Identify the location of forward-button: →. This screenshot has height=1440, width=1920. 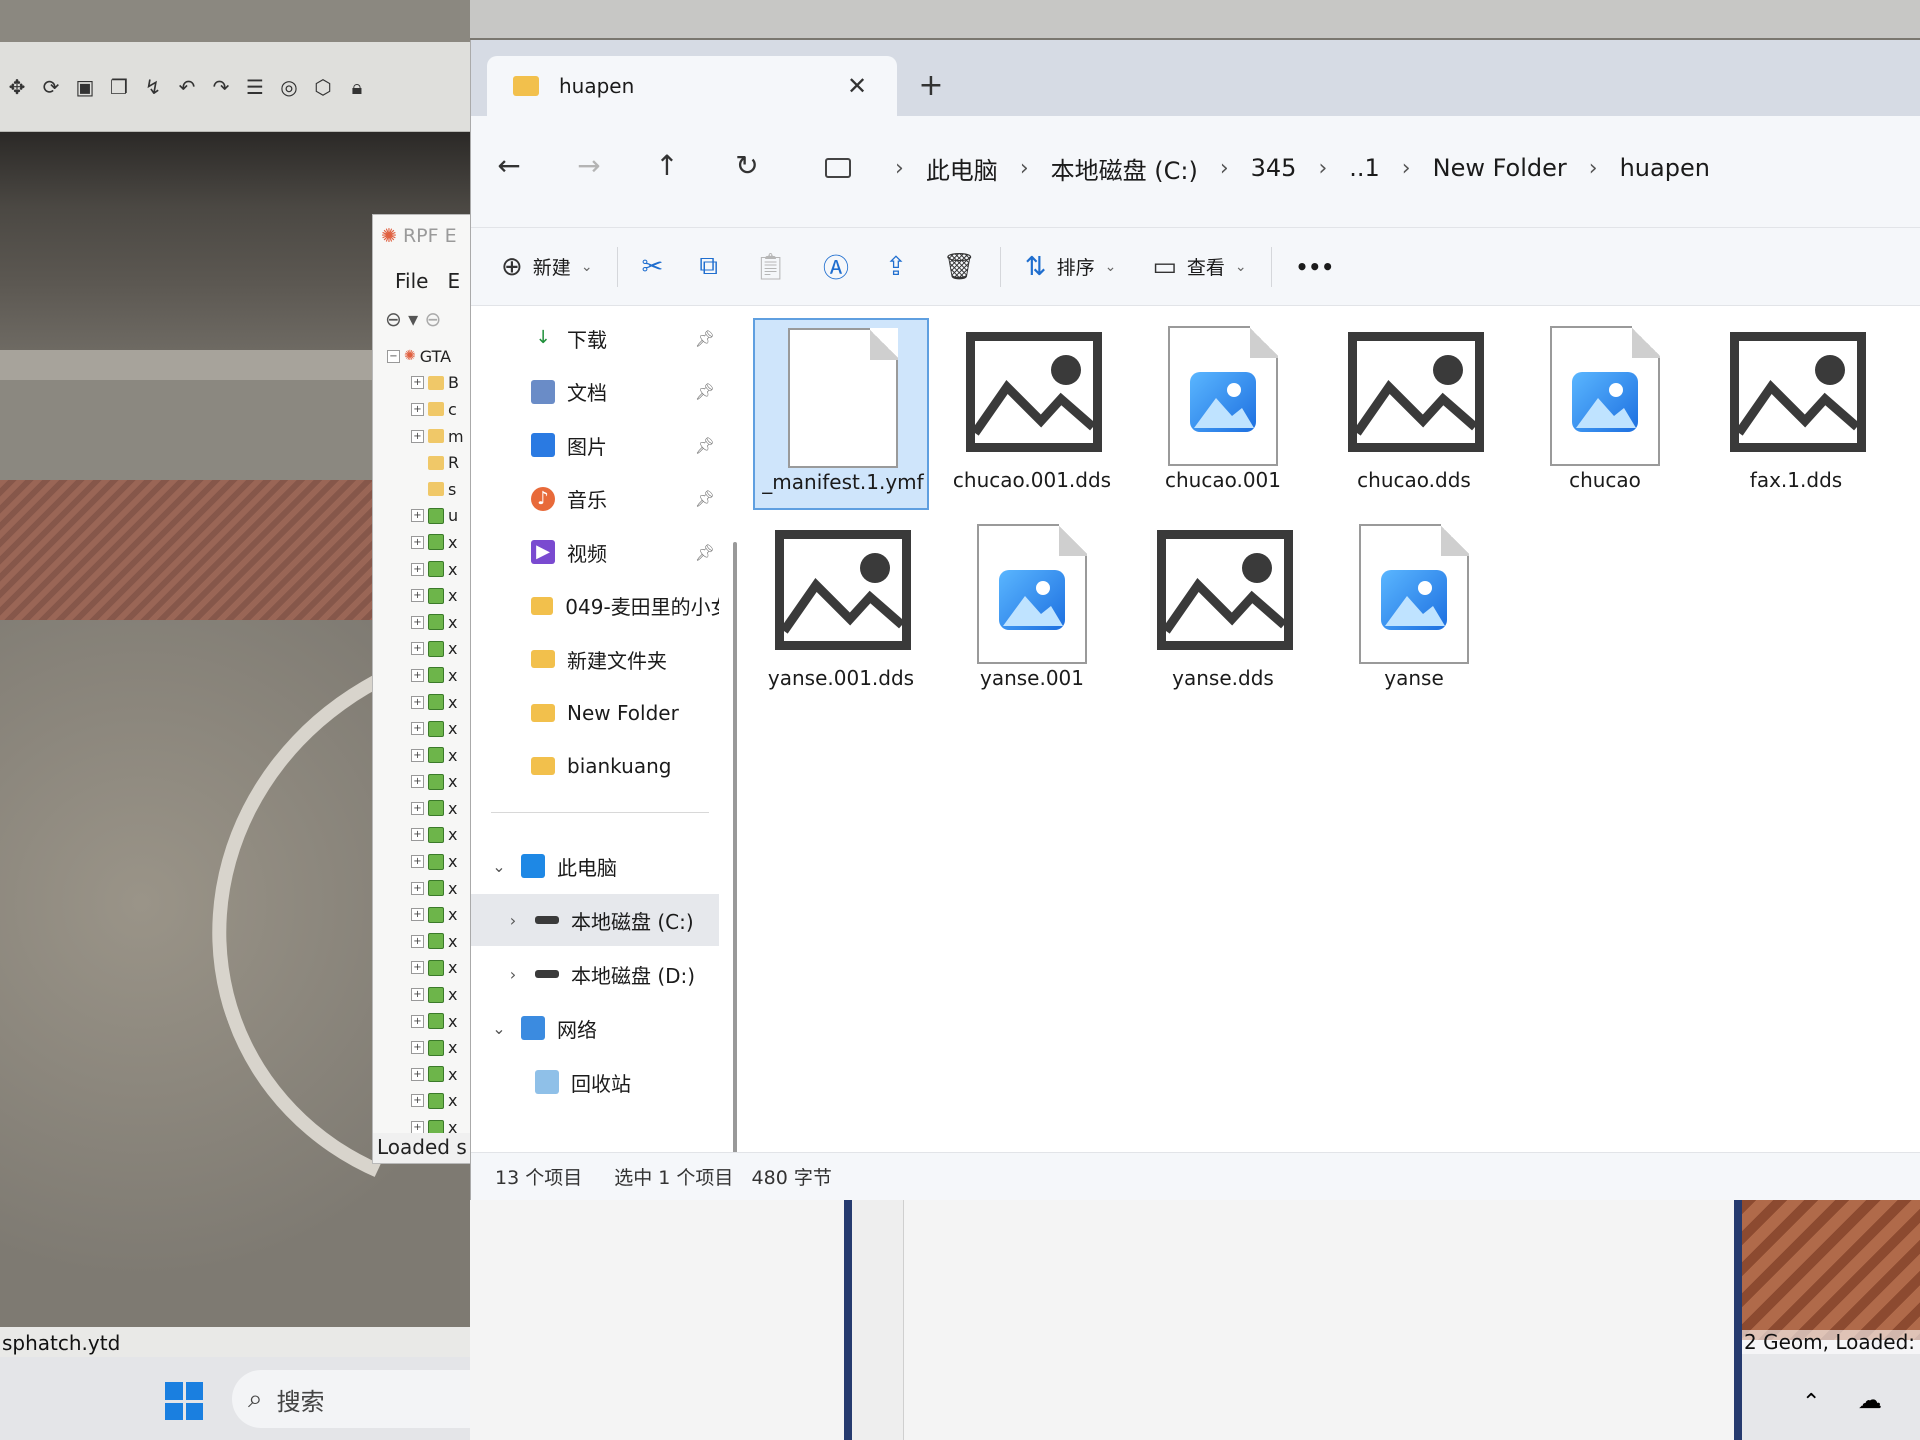
(589, 166).